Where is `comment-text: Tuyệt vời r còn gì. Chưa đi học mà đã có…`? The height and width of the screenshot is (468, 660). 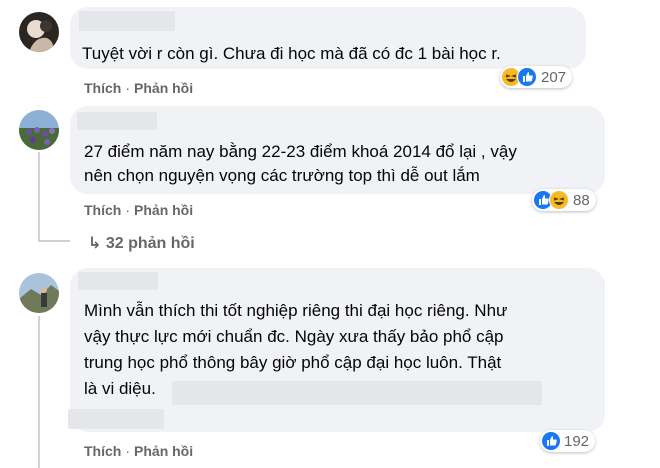 comment-text: Tuyệt vời r còn gì. Chưa đi học mà đã có… is located at coordinates (291, 53).